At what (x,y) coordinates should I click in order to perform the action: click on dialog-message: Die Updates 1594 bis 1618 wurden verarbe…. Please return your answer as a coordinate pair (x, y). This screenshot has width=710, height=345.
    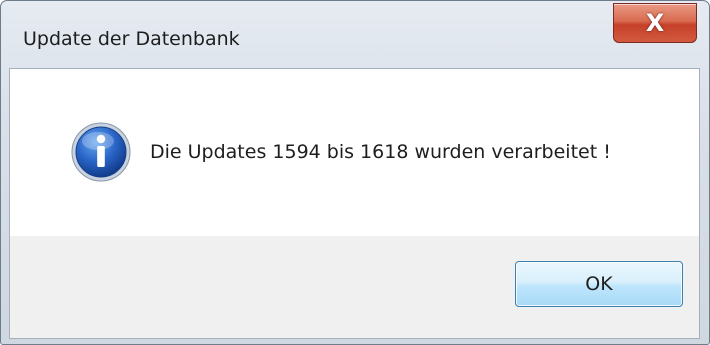
    Looking at the image, I should click on (380, 152).